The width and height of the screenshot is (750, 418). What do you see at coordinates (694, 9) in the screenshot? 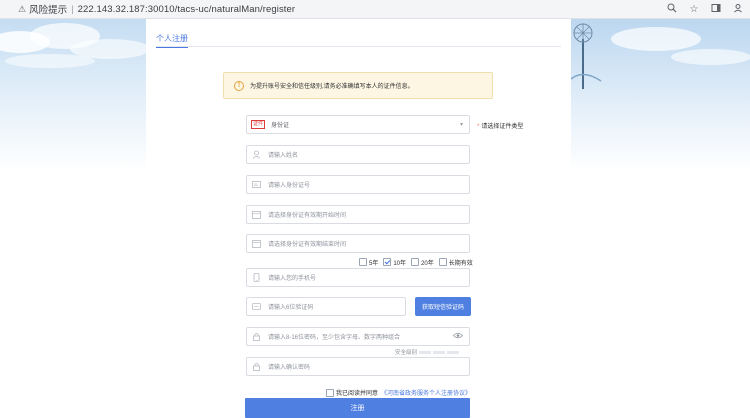
I see `bookmark-star-icon: ☆` at bounding box center [694, 9].